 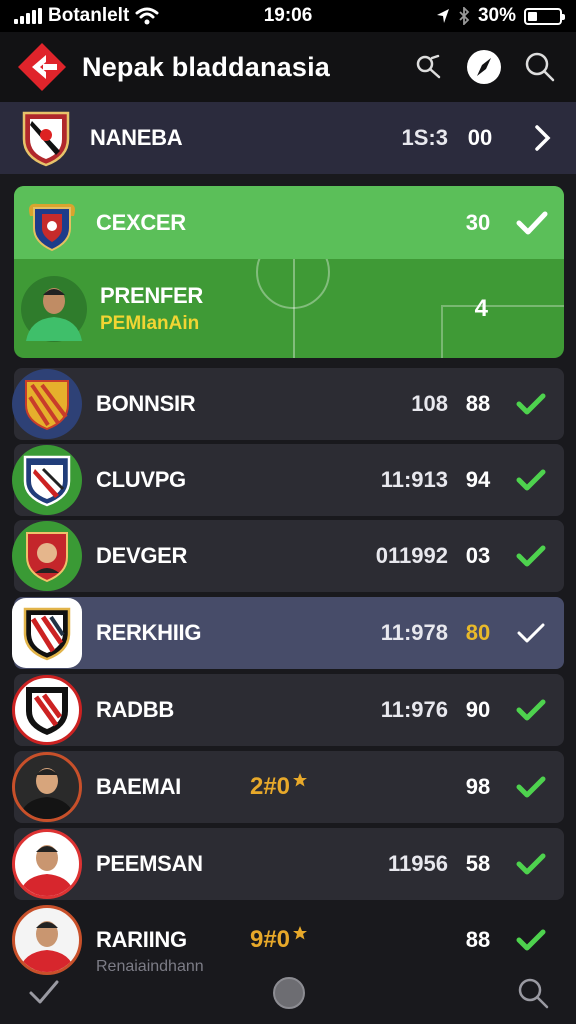 I want to click on team-name: BONNSIR, so click(x=146, y=403).